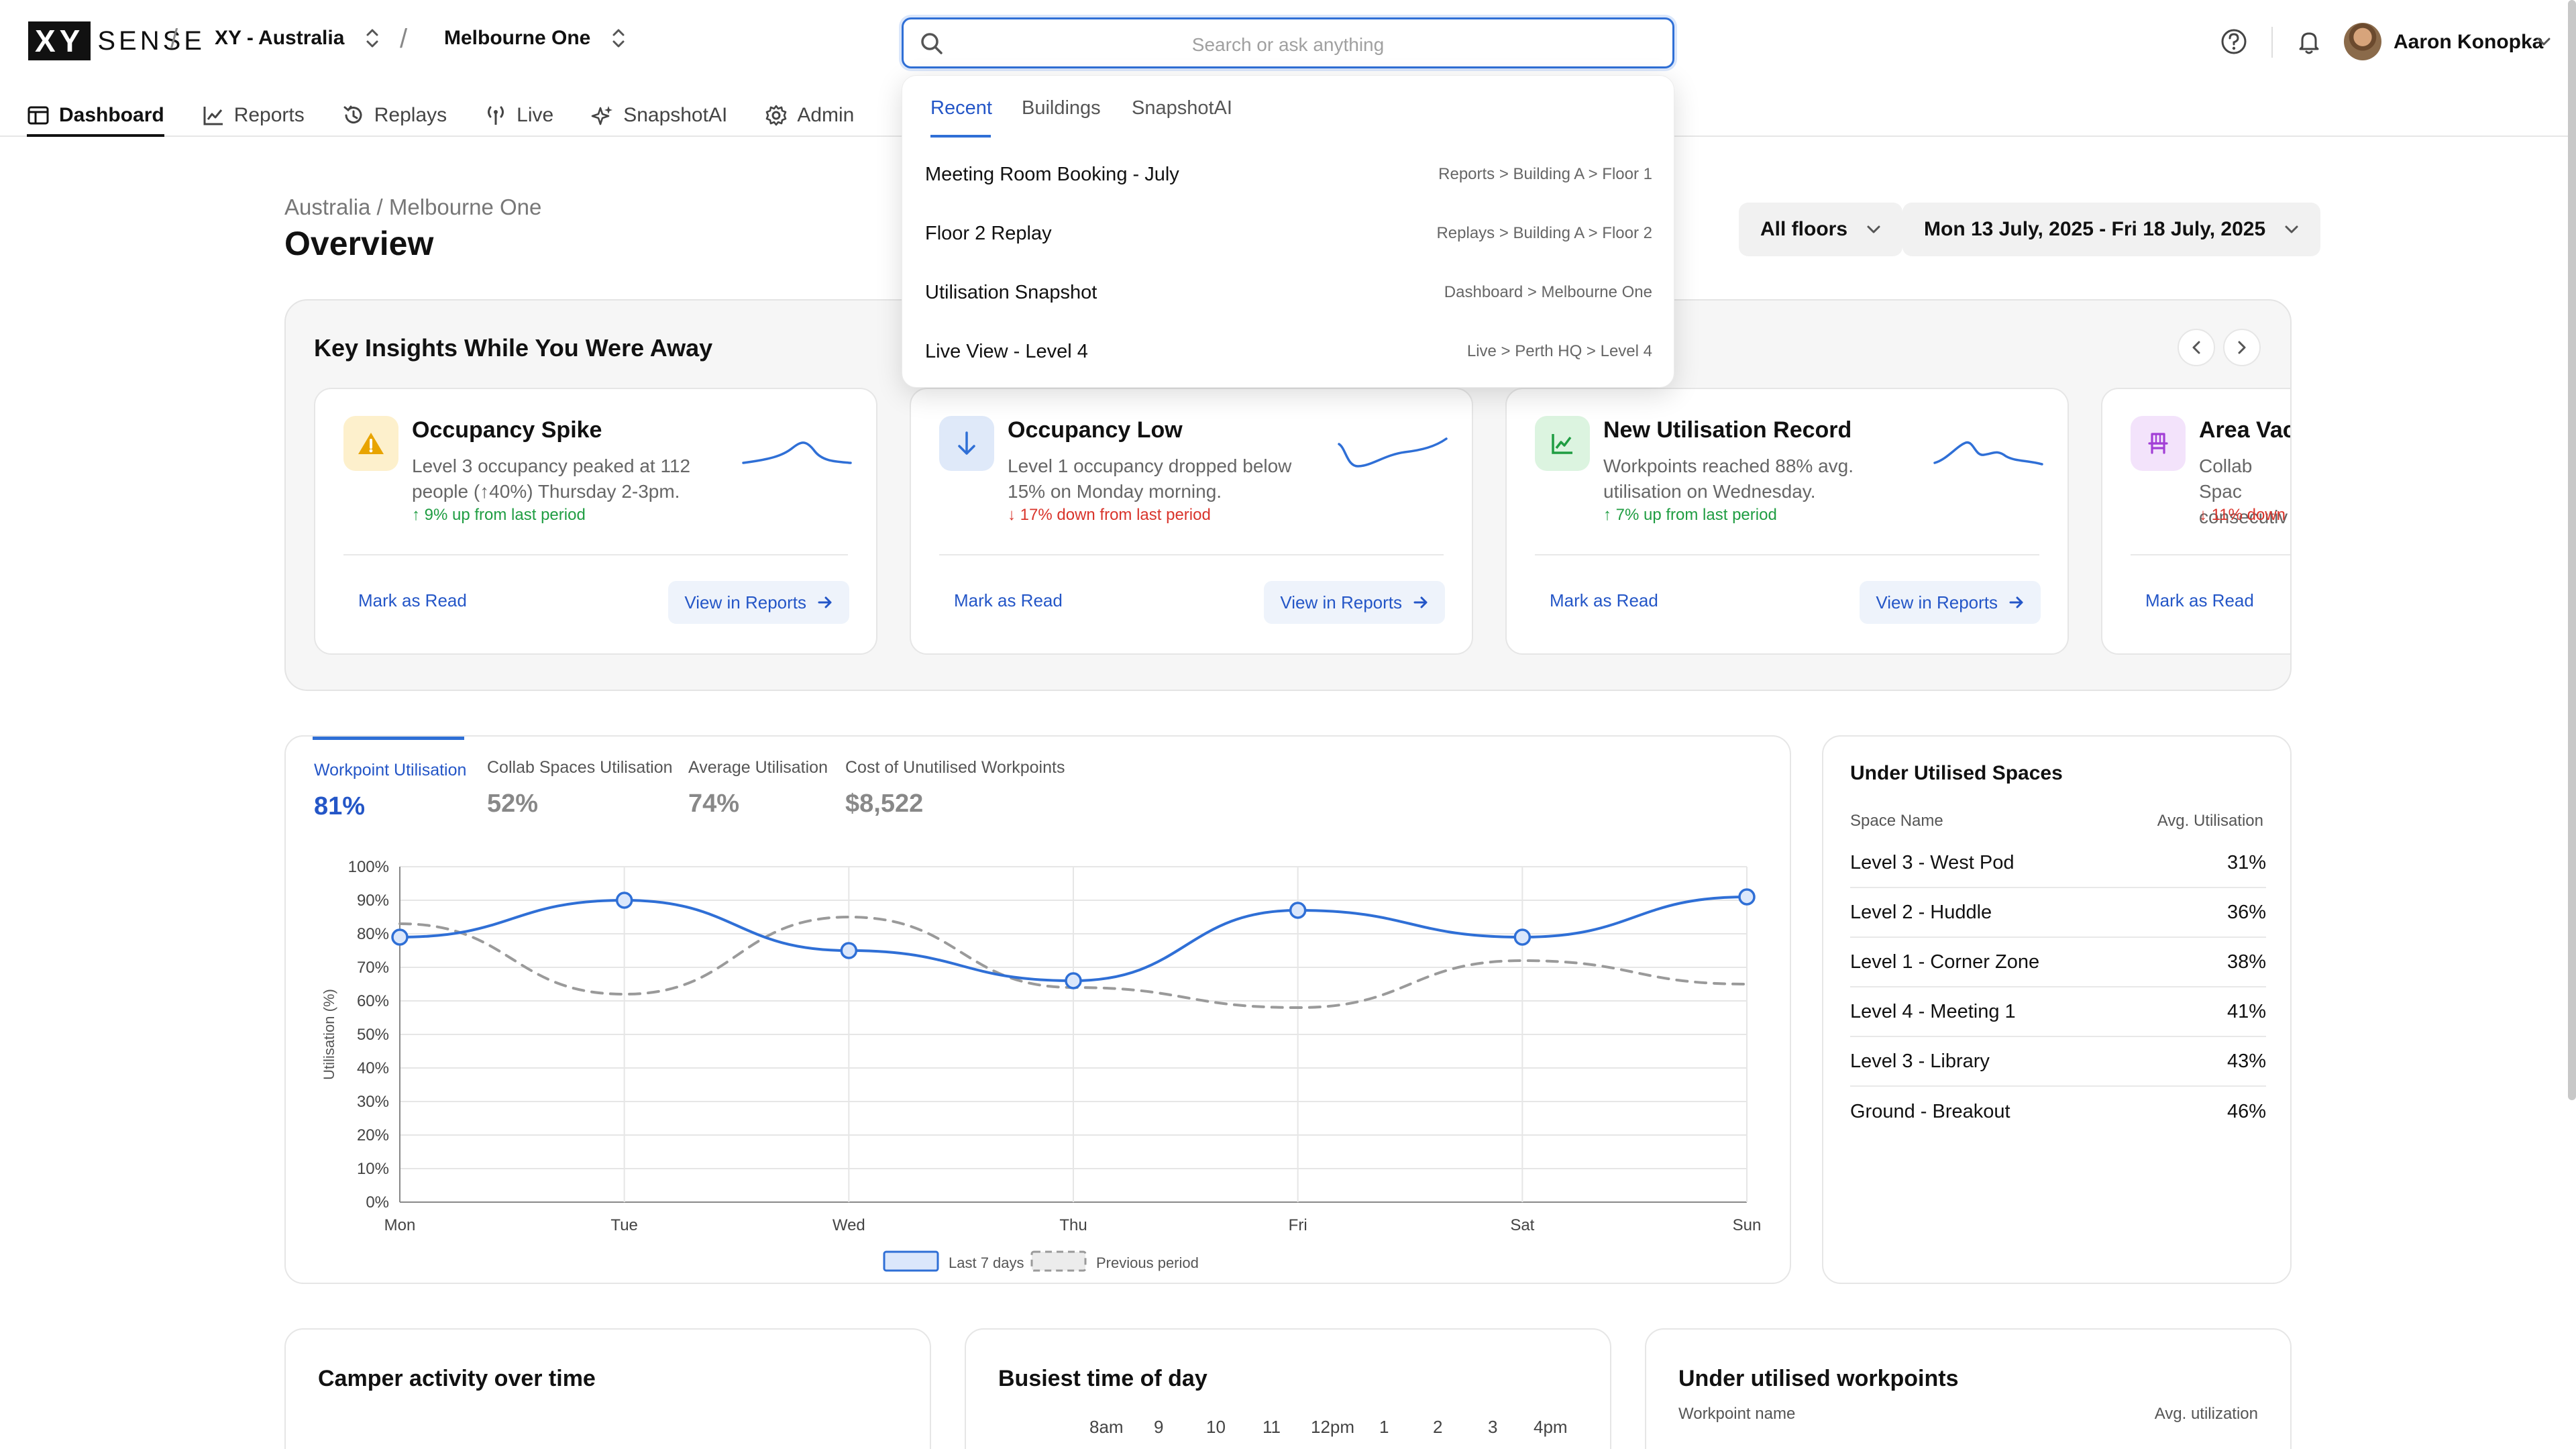 The width and height of the screenshot is (2576, 1449). What do you see at coordinates (38, 115) in the screenshot?
I see `dashboard-icon` at bounding box center [38, 115].